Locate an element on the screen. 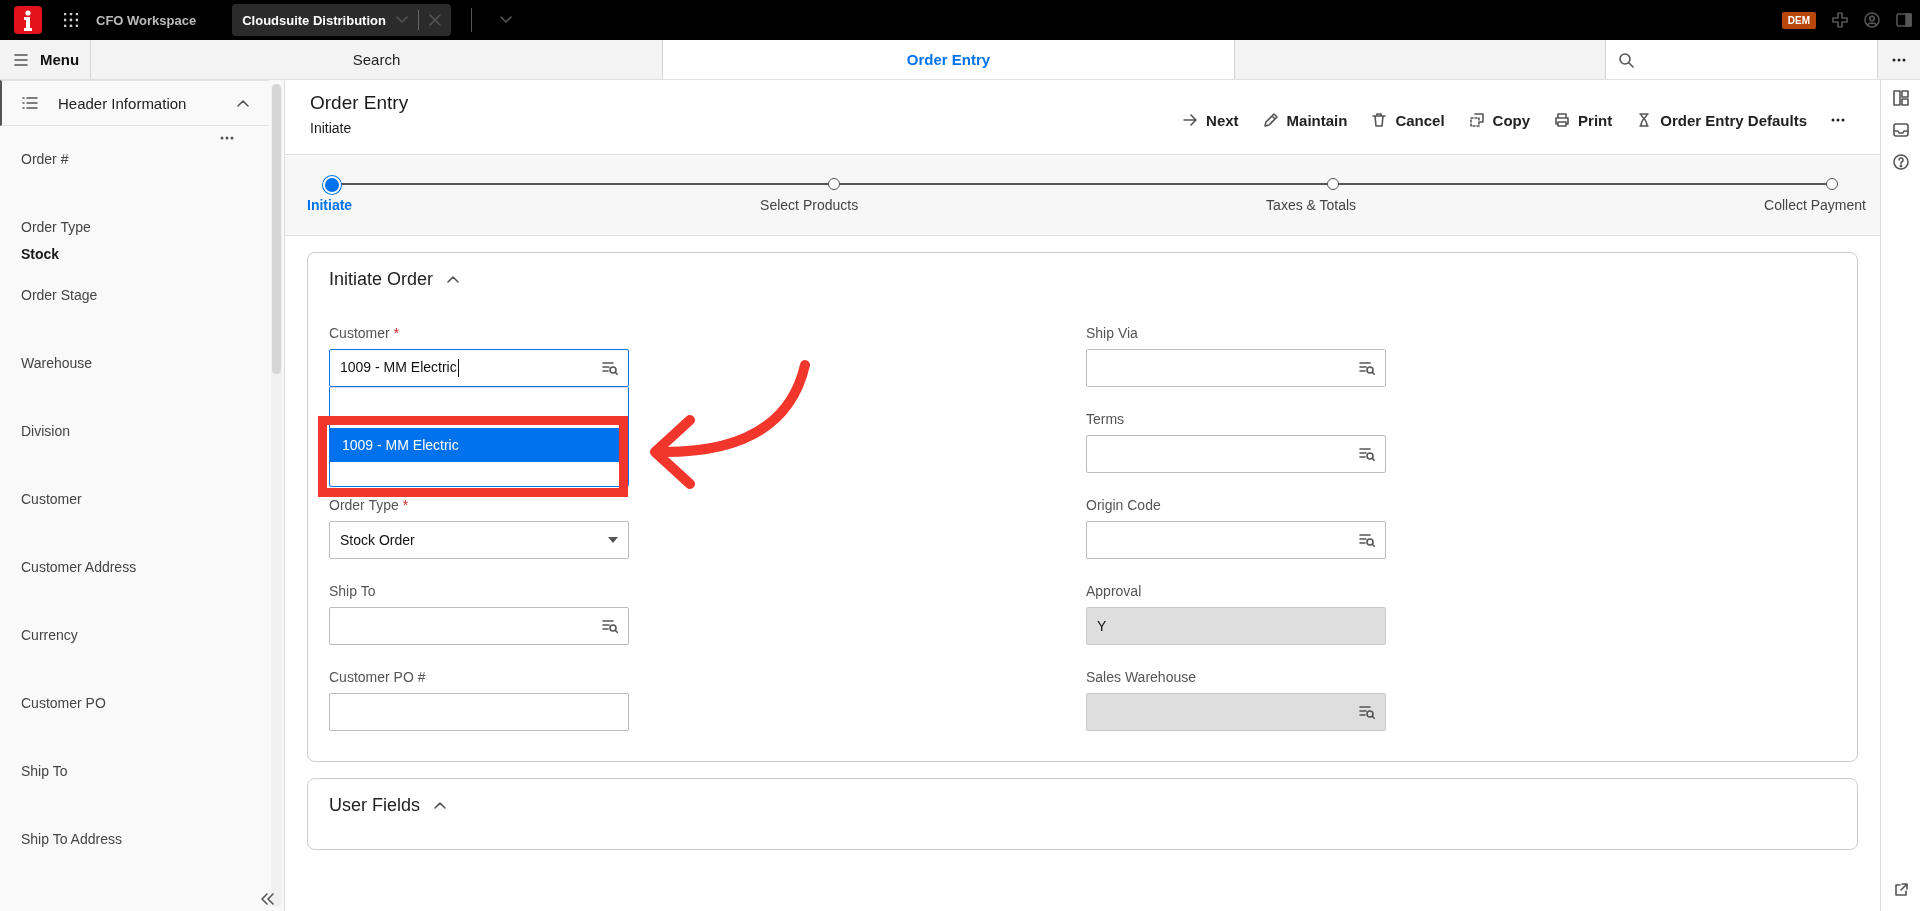 The height and width of the screenshot is (911, 1920). tab: Order Entry is located at coordinates (949, 59).